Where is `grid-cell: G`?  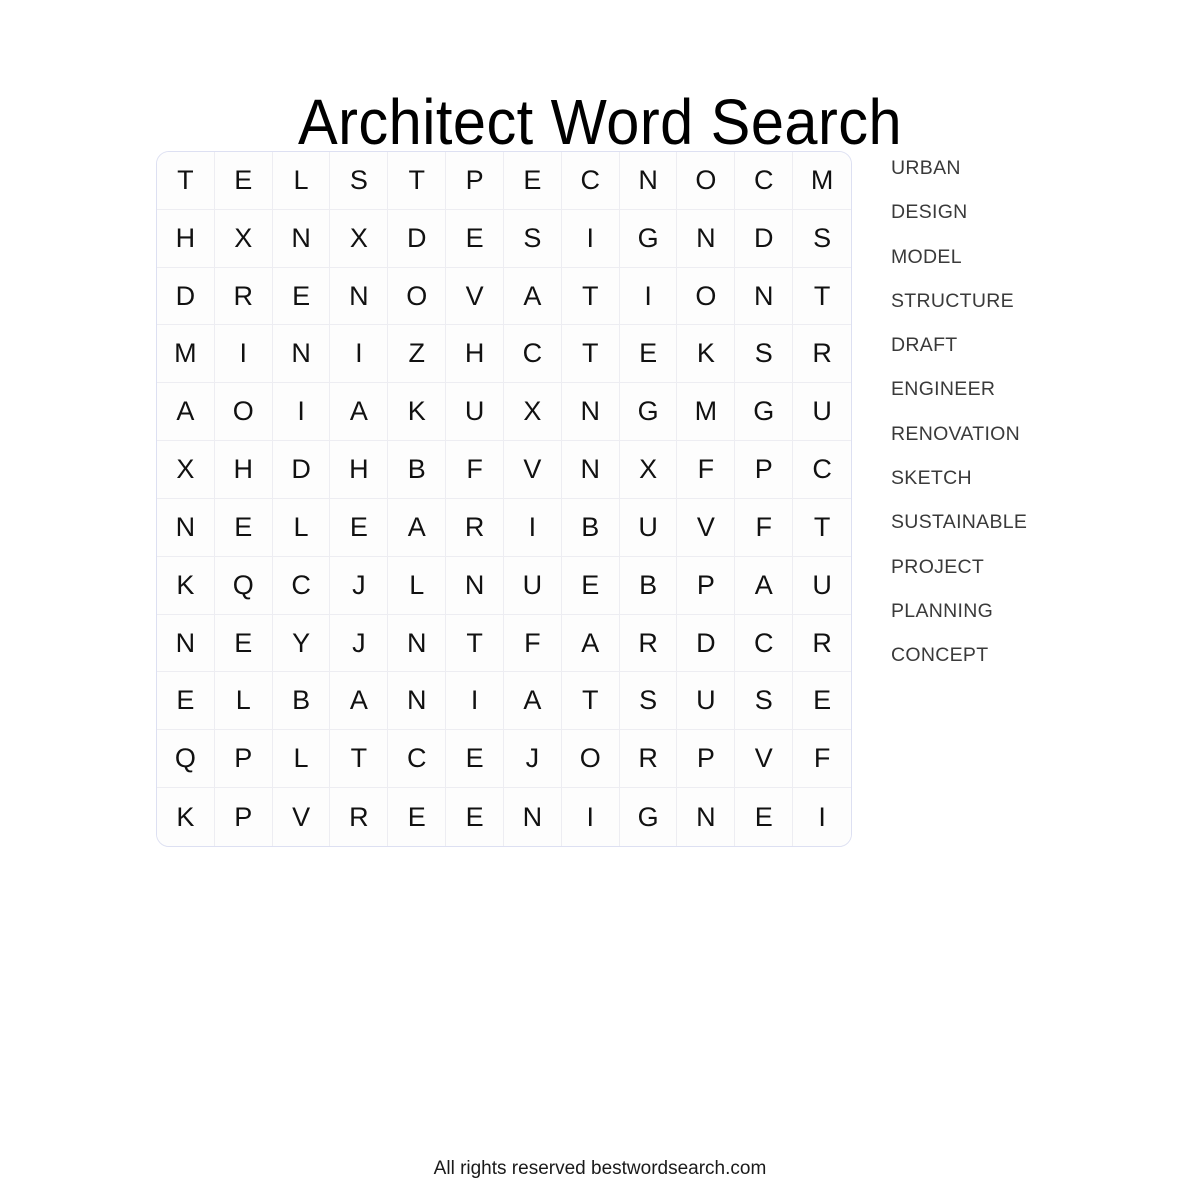 grid-cell: G is located at coordinates (648, 238).